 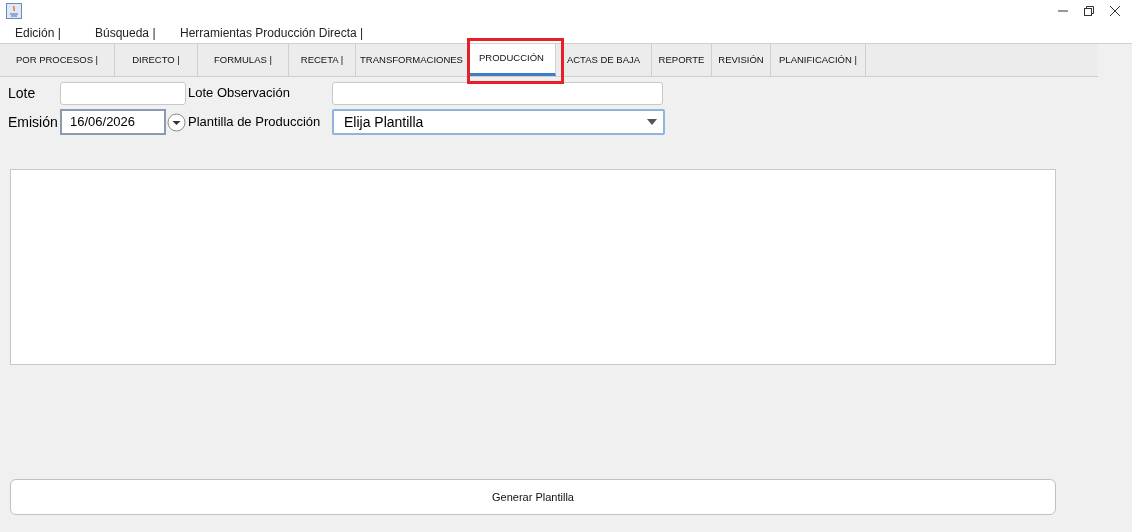 What do you see at coordinates (22, 93) in the screenshot?
I see `field-label: Lote` at bounding box center [22, 93].